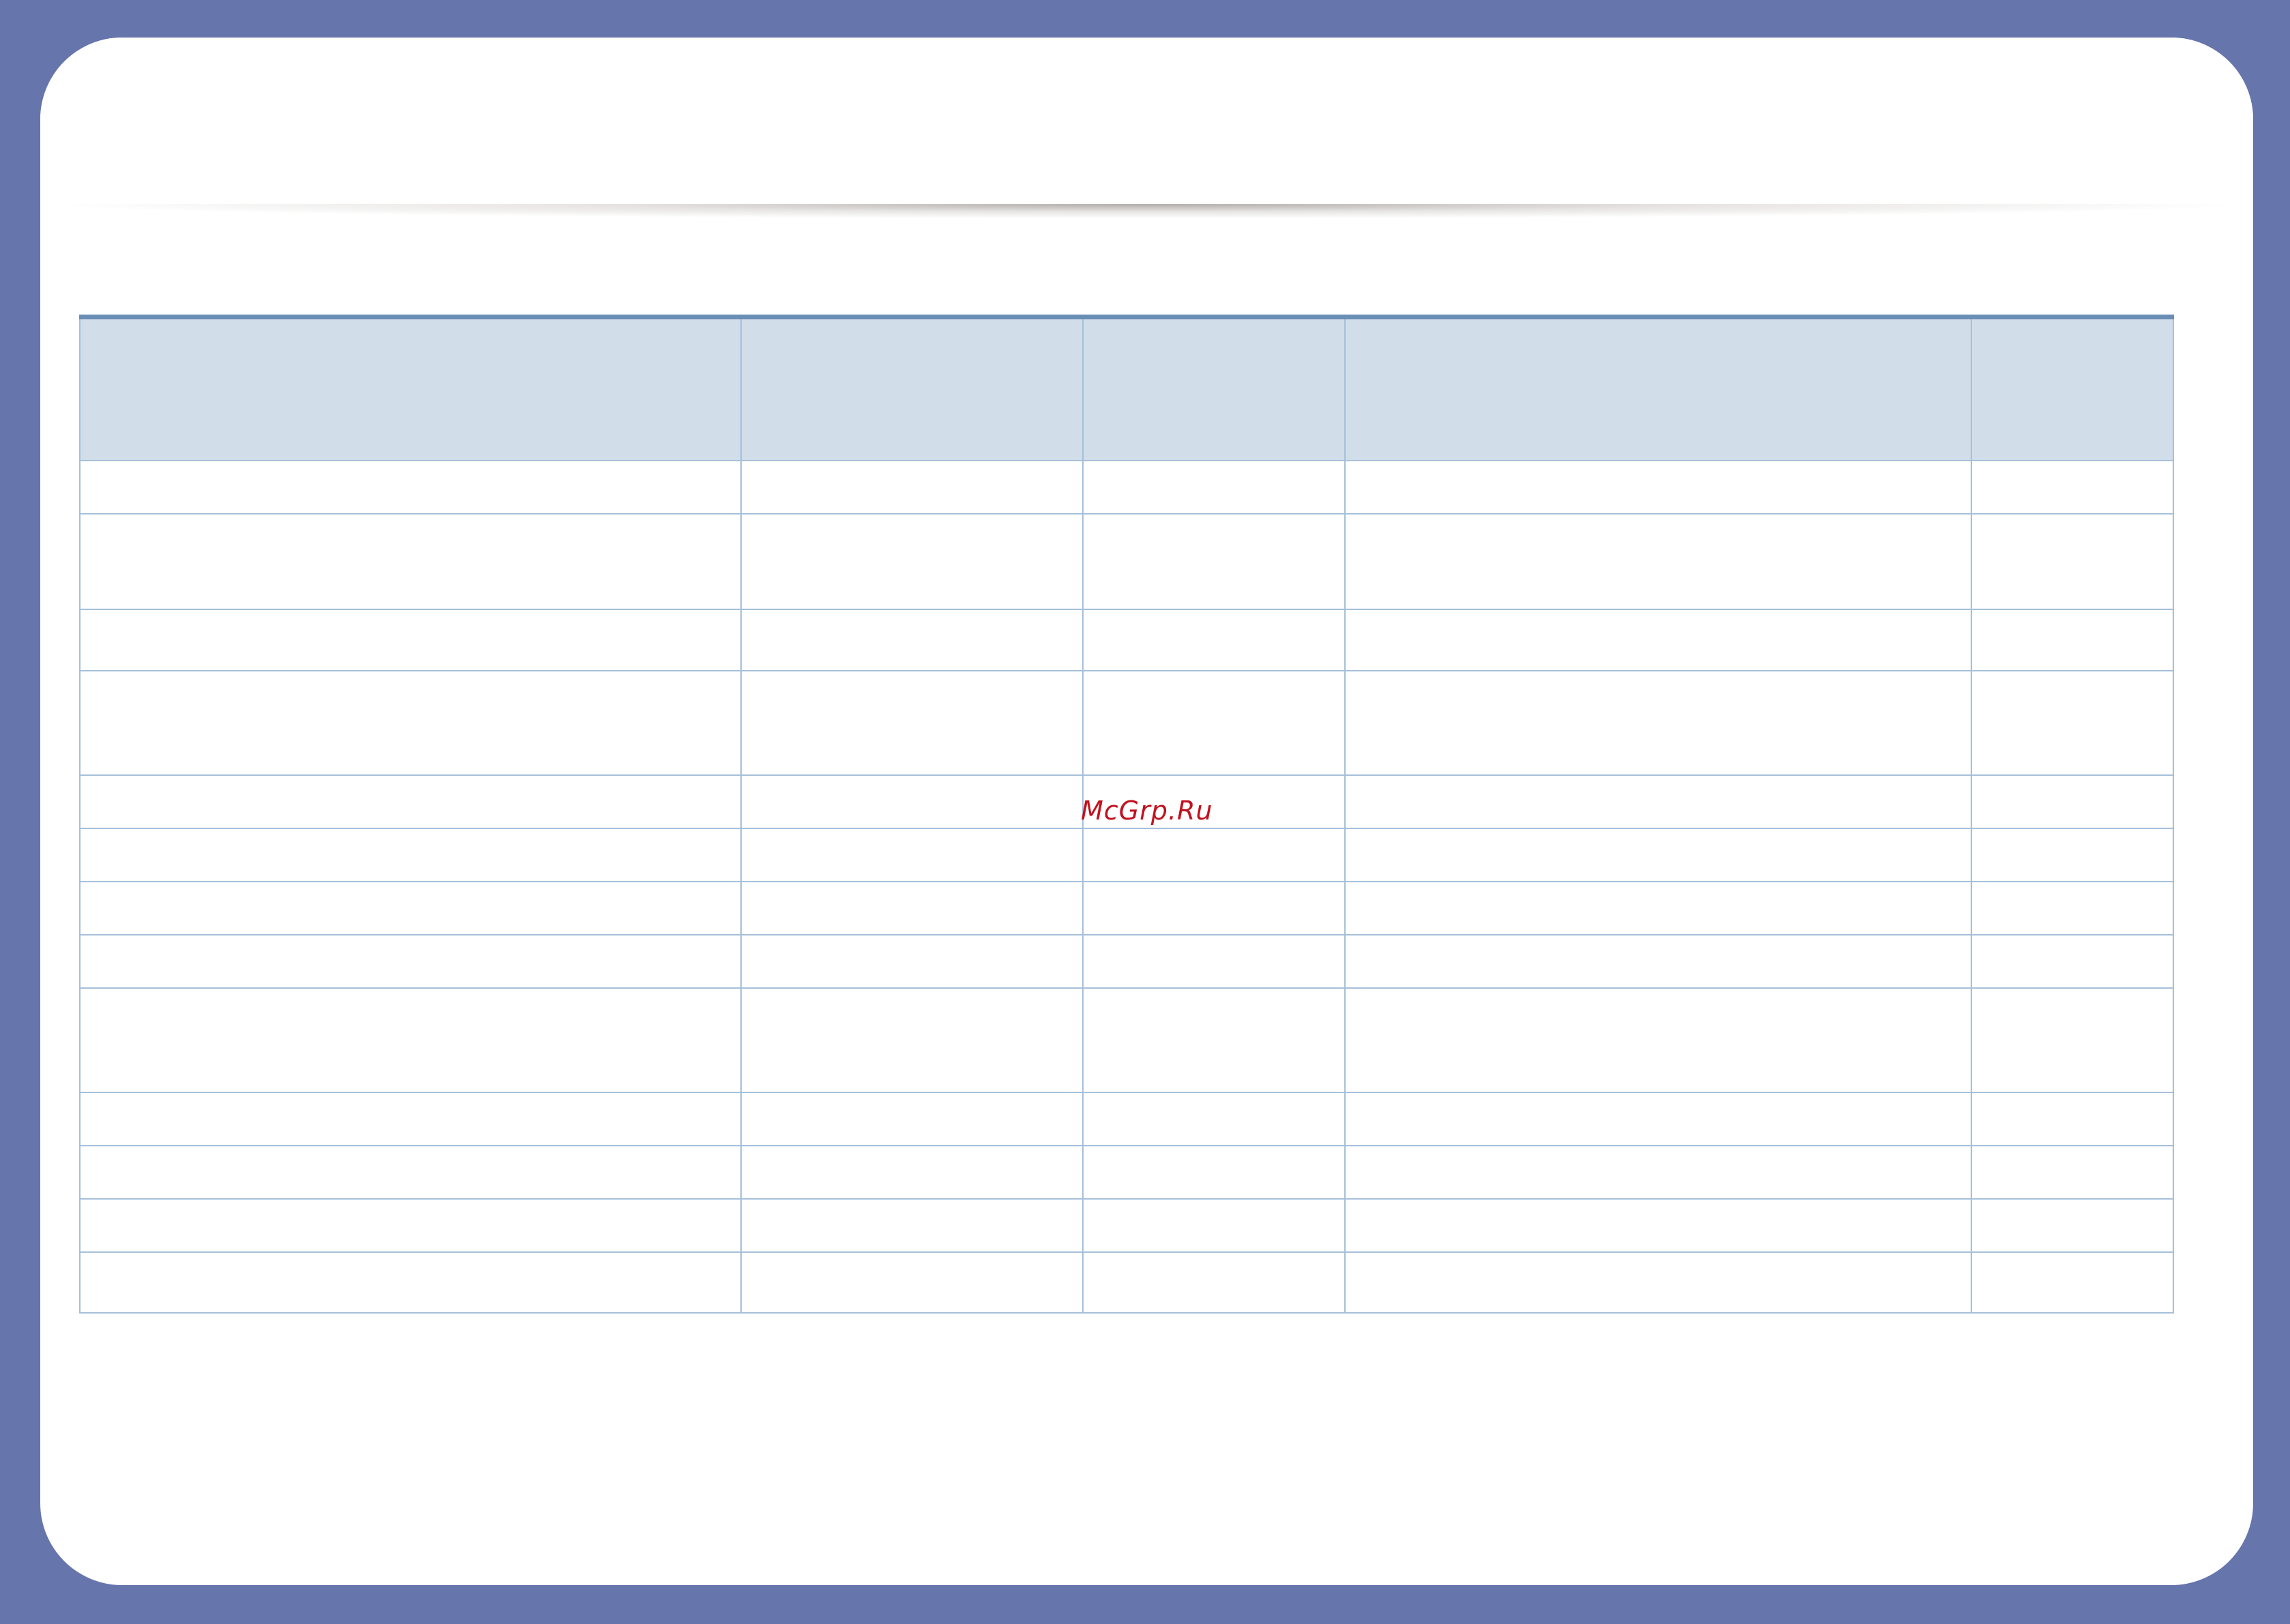 This screenshot has height=1624, width=2290. I want to click on table-header, so click(1126, 388).